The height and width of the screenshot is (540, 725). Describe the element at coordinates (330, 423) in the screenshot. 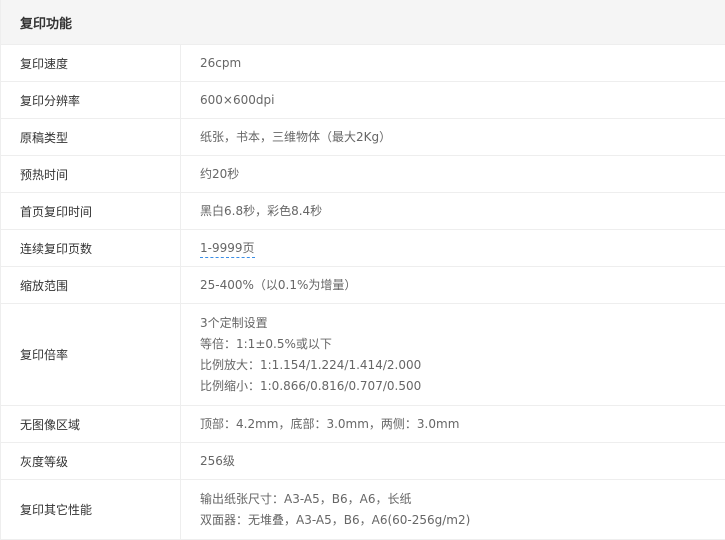

I see `spec-value-line: 顶部：4.2mm，底部：3.0mm，两侧：3.0mm` at that location.